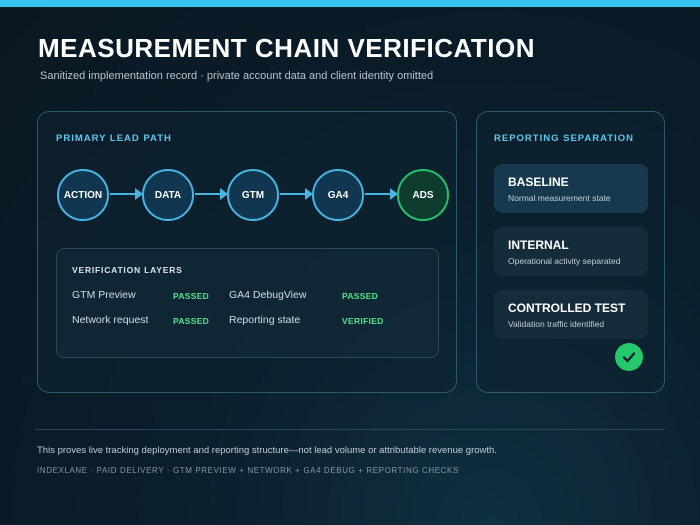 Image resolution: width=700 pixels, height=525 pixels. What do you see at coordinates (268, 295) in the screenshot?
I see `verification-label-ga4-debugview: GA4 DebugView` at bounding box center [268, 295].